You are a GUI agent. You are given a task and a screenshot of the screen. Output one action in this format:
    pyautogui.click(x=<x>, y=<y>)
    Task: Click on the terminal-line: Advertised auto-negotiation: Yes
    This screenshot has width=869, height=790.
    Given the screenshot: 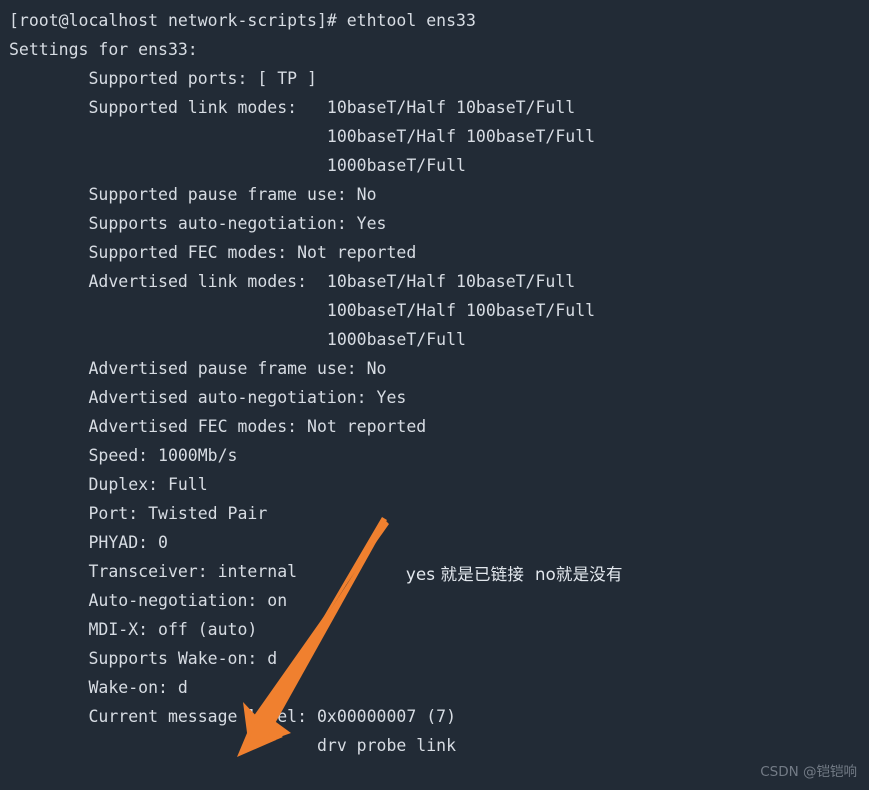 What is the action you would take?
    pyautogui.click(x=208, y=397)
    